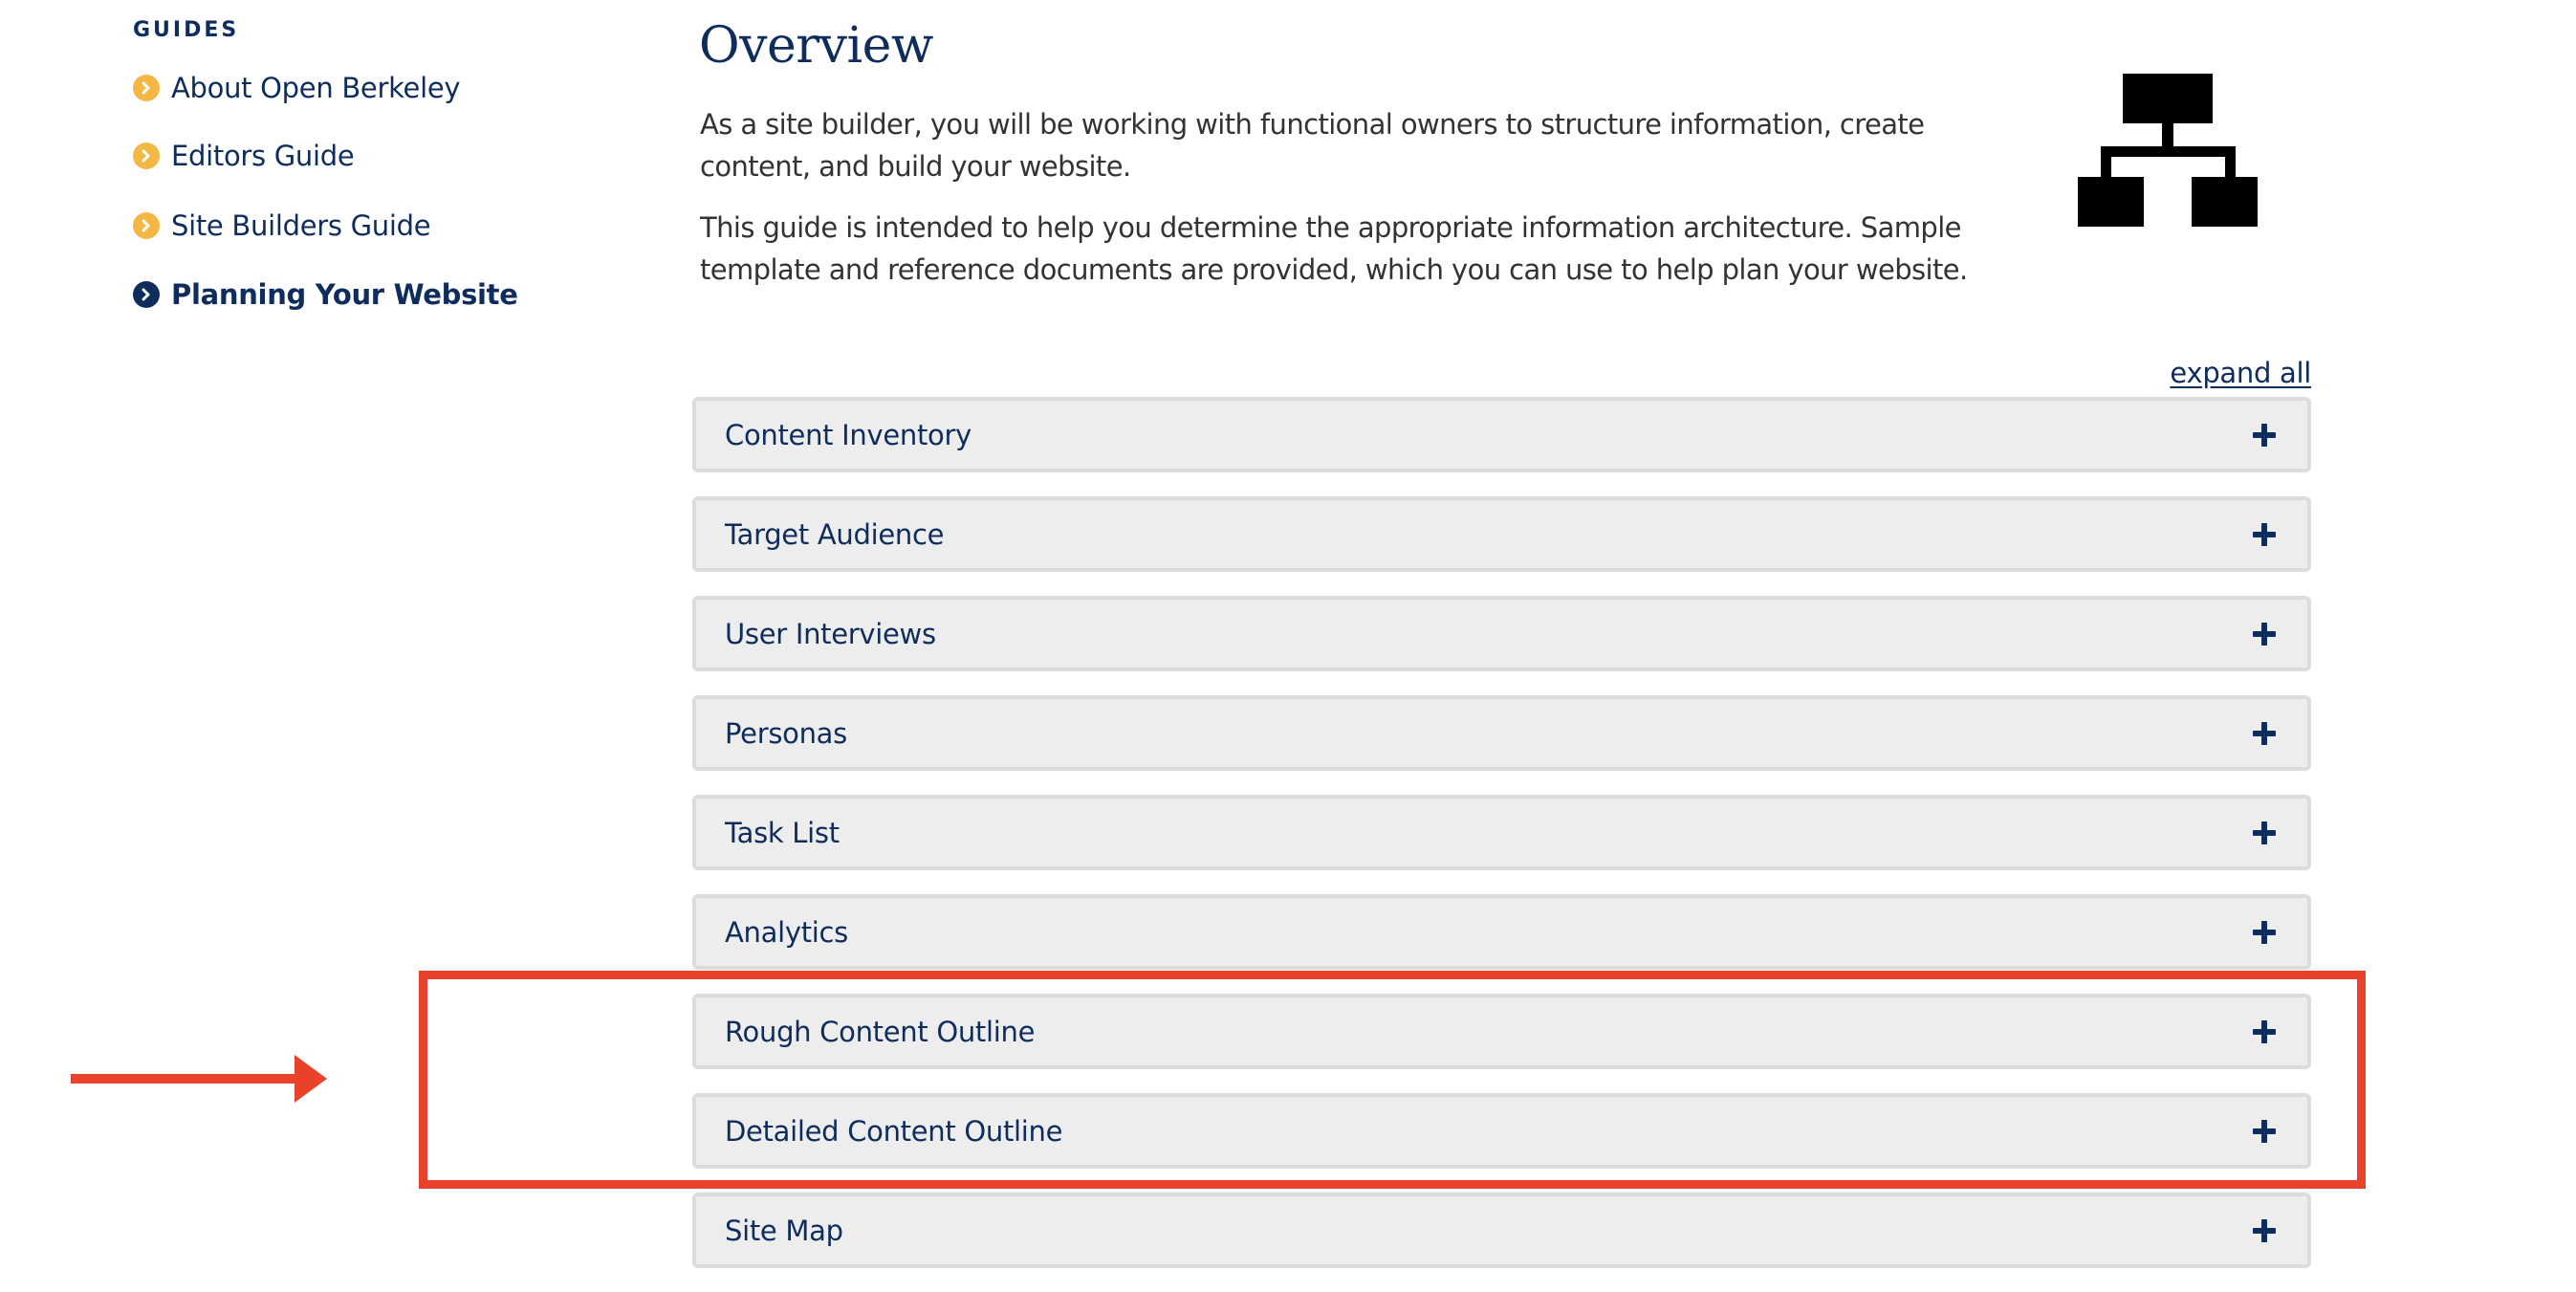  Describe the element at coordinates (2168, 151) in the screenshot. I see `sitemap-hierarchy-icon` at that location.